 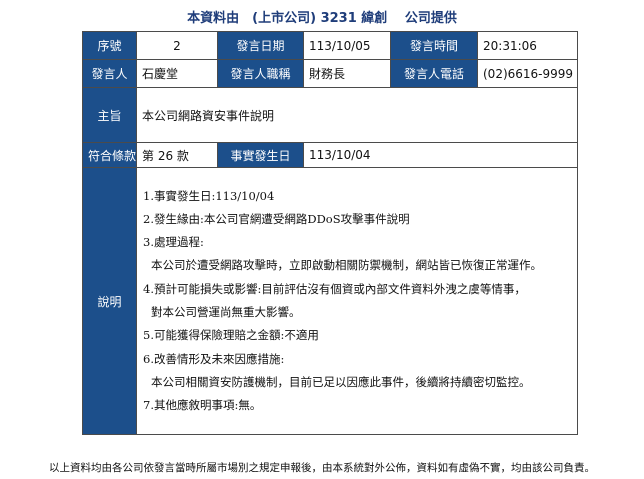 I want to click on description-line: 本公司於遭受網路攻擊時，立即啟動相關防禦機制，網站皆已恢復正常運作。, so click(x=346, y=265).